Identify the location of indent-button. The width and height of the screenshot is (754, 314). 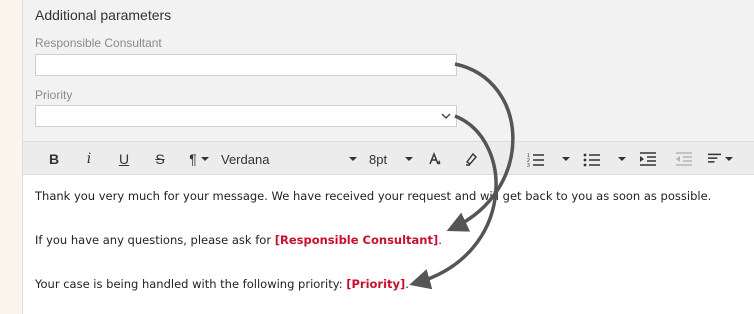
(648, 159).